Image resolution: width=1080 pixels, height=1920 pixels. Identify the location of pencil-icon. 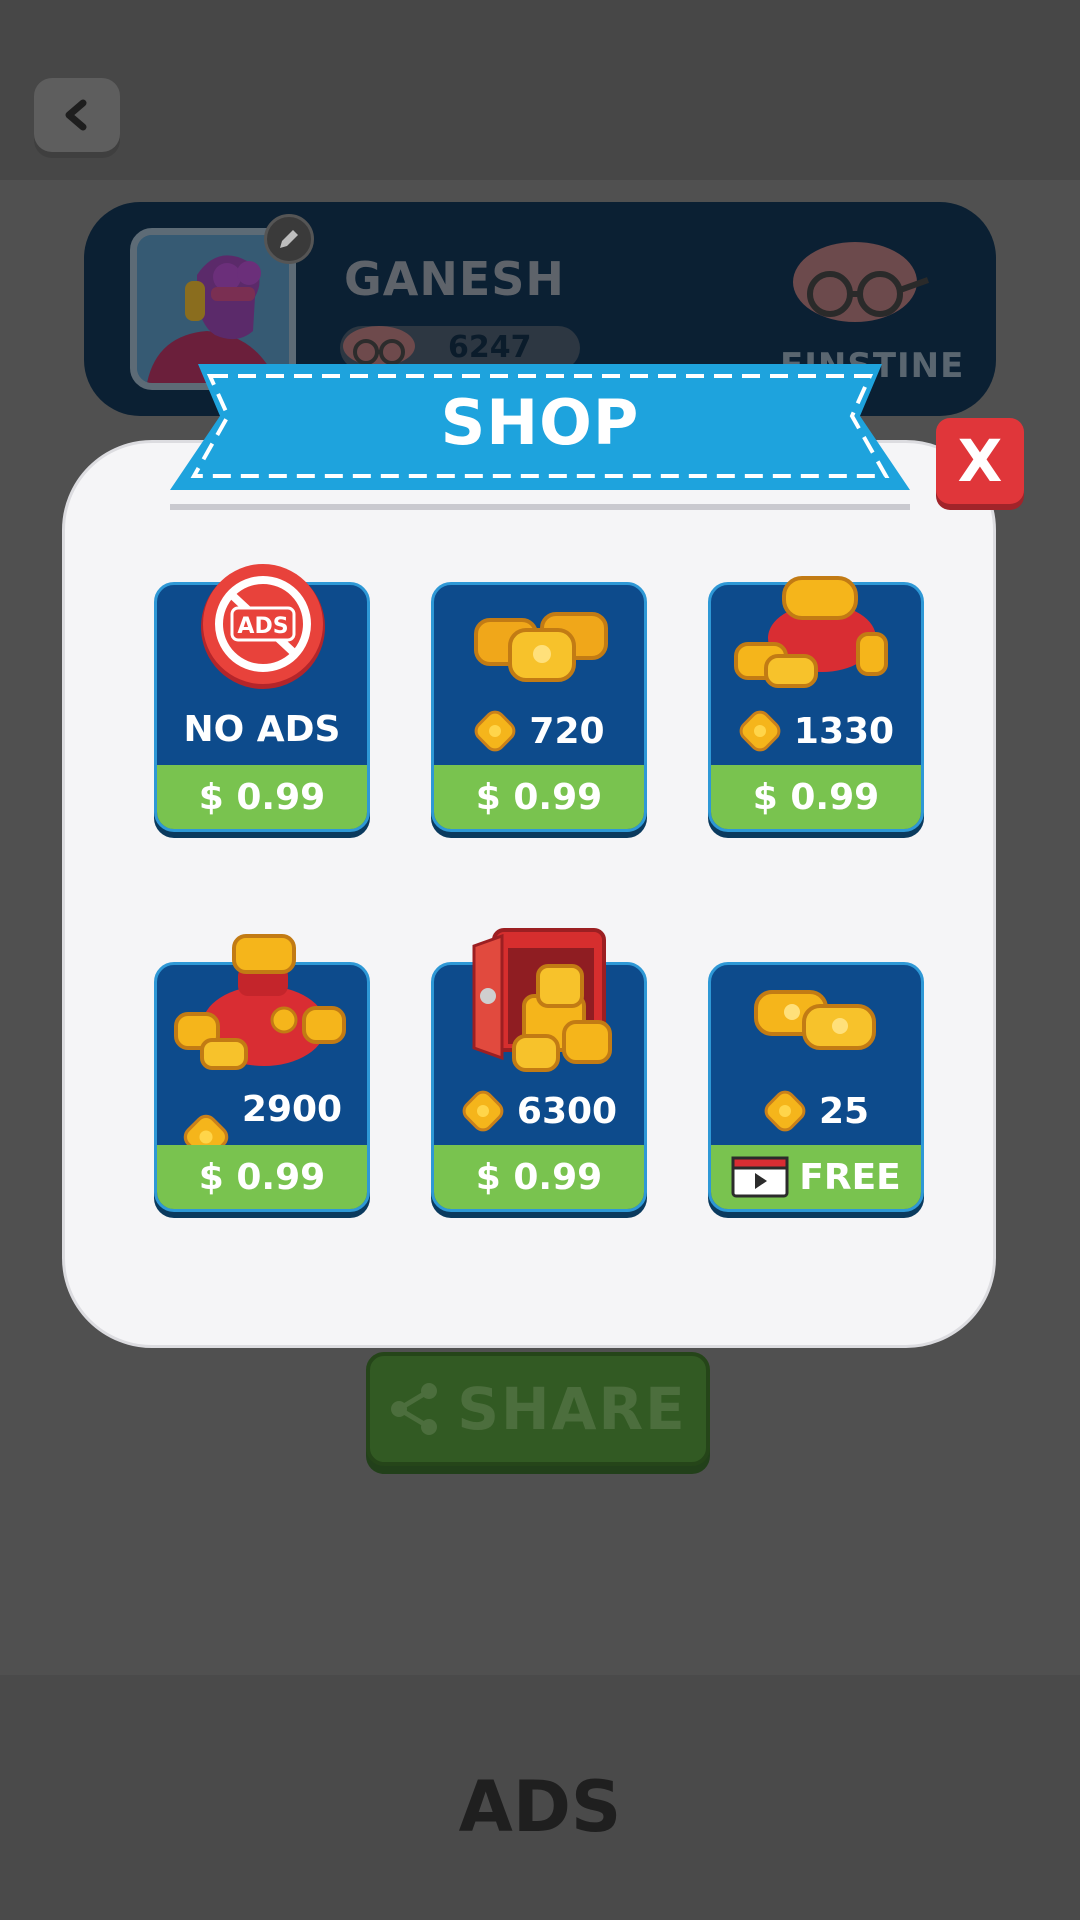
(289, 239).